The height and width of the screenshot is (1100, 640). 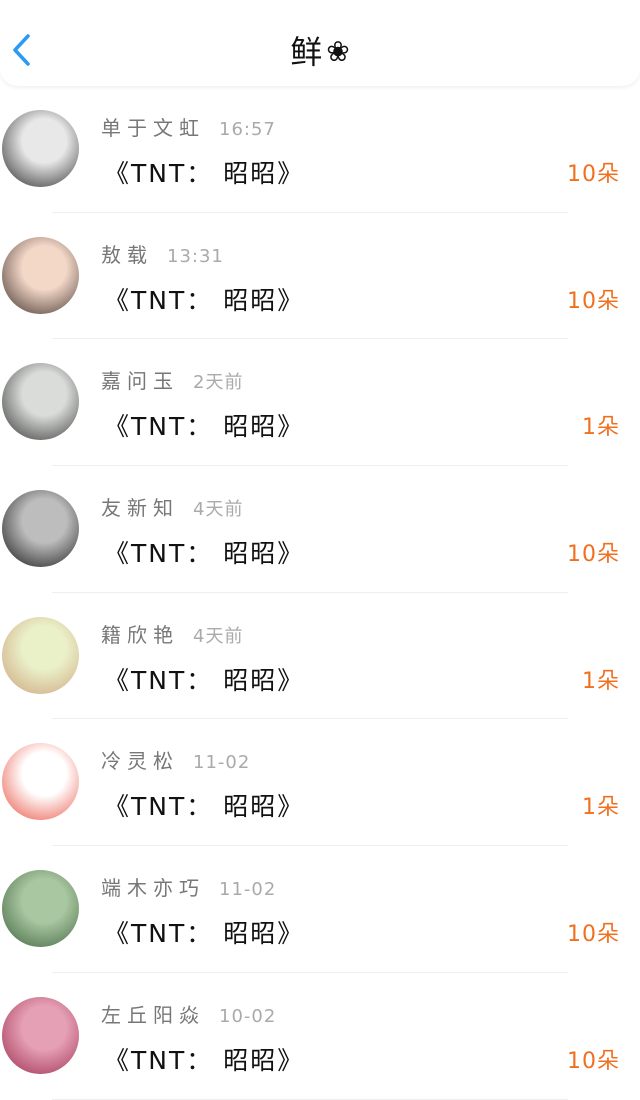 I want to click on user-line: 单于文虹 16:57, so click(x=188, y=129).